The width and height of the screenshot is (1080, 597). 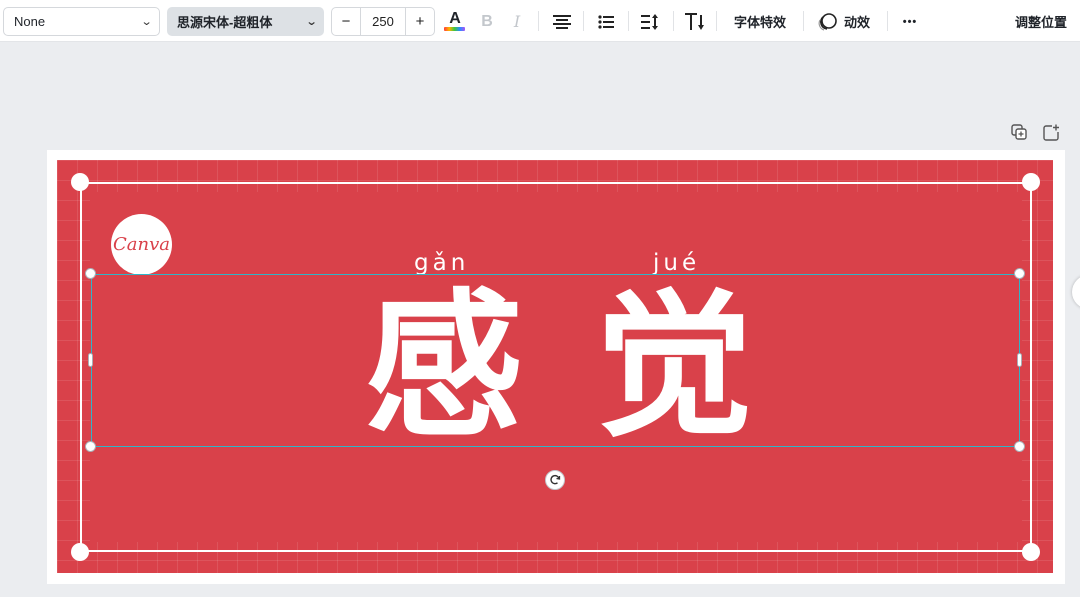 I want to click on font-size-stepper: − 250 +, so click(x=383, y=21).